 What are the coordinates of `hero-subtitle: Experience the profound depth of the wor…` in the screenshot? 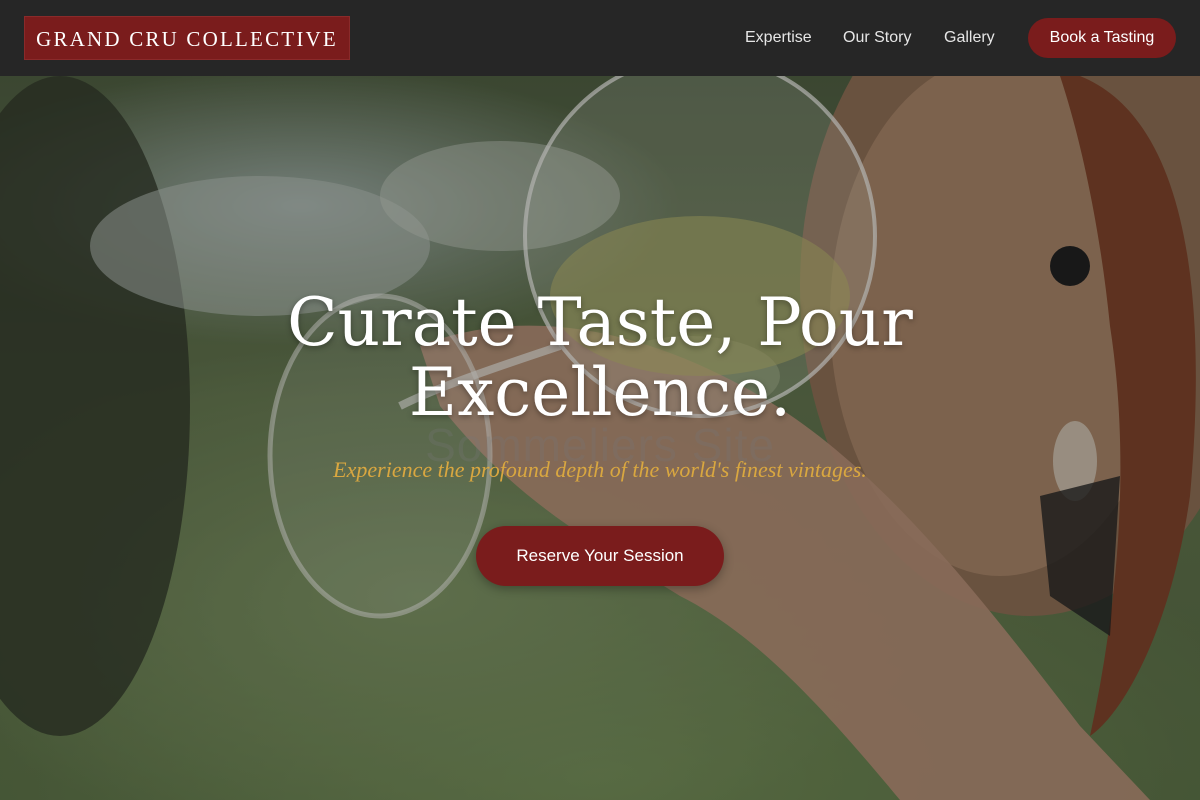 It's located at (600, 469).